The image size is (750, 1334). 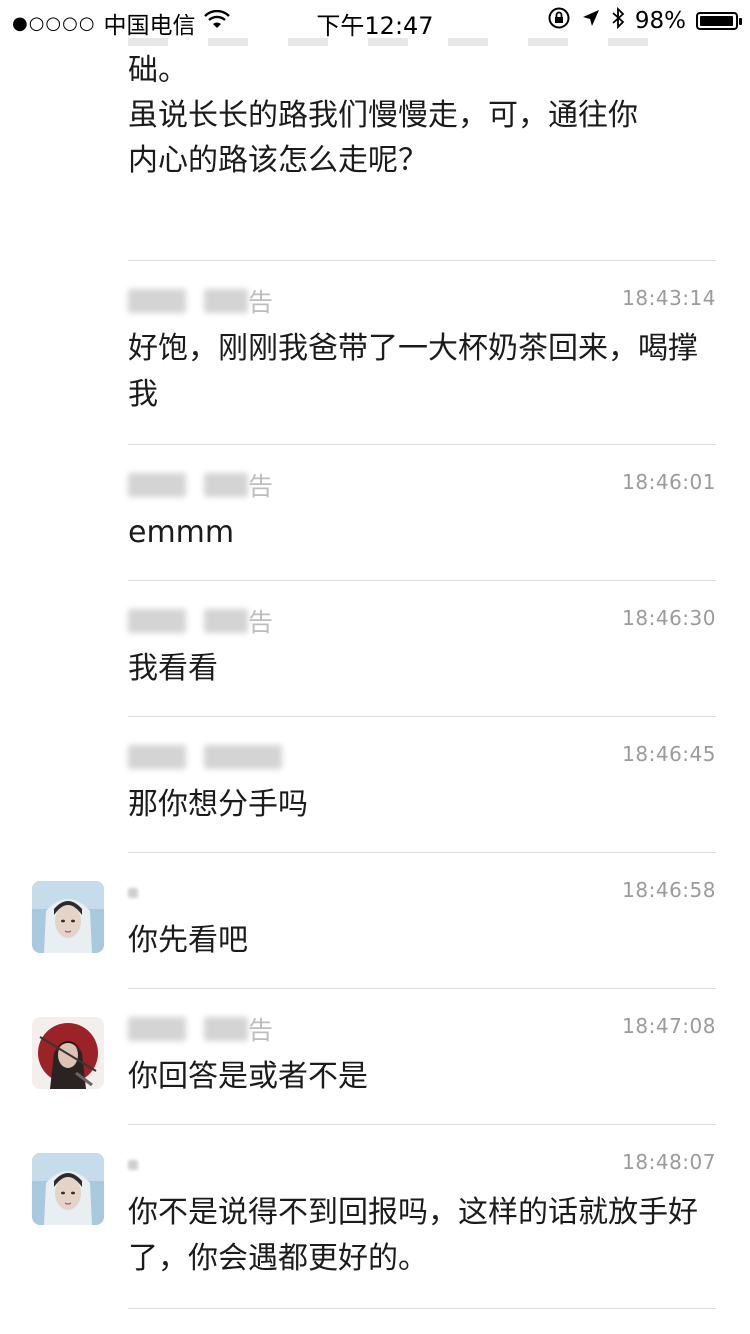 I want to click on message-timestamp: 18:46:01, so click(x=669, y=482).